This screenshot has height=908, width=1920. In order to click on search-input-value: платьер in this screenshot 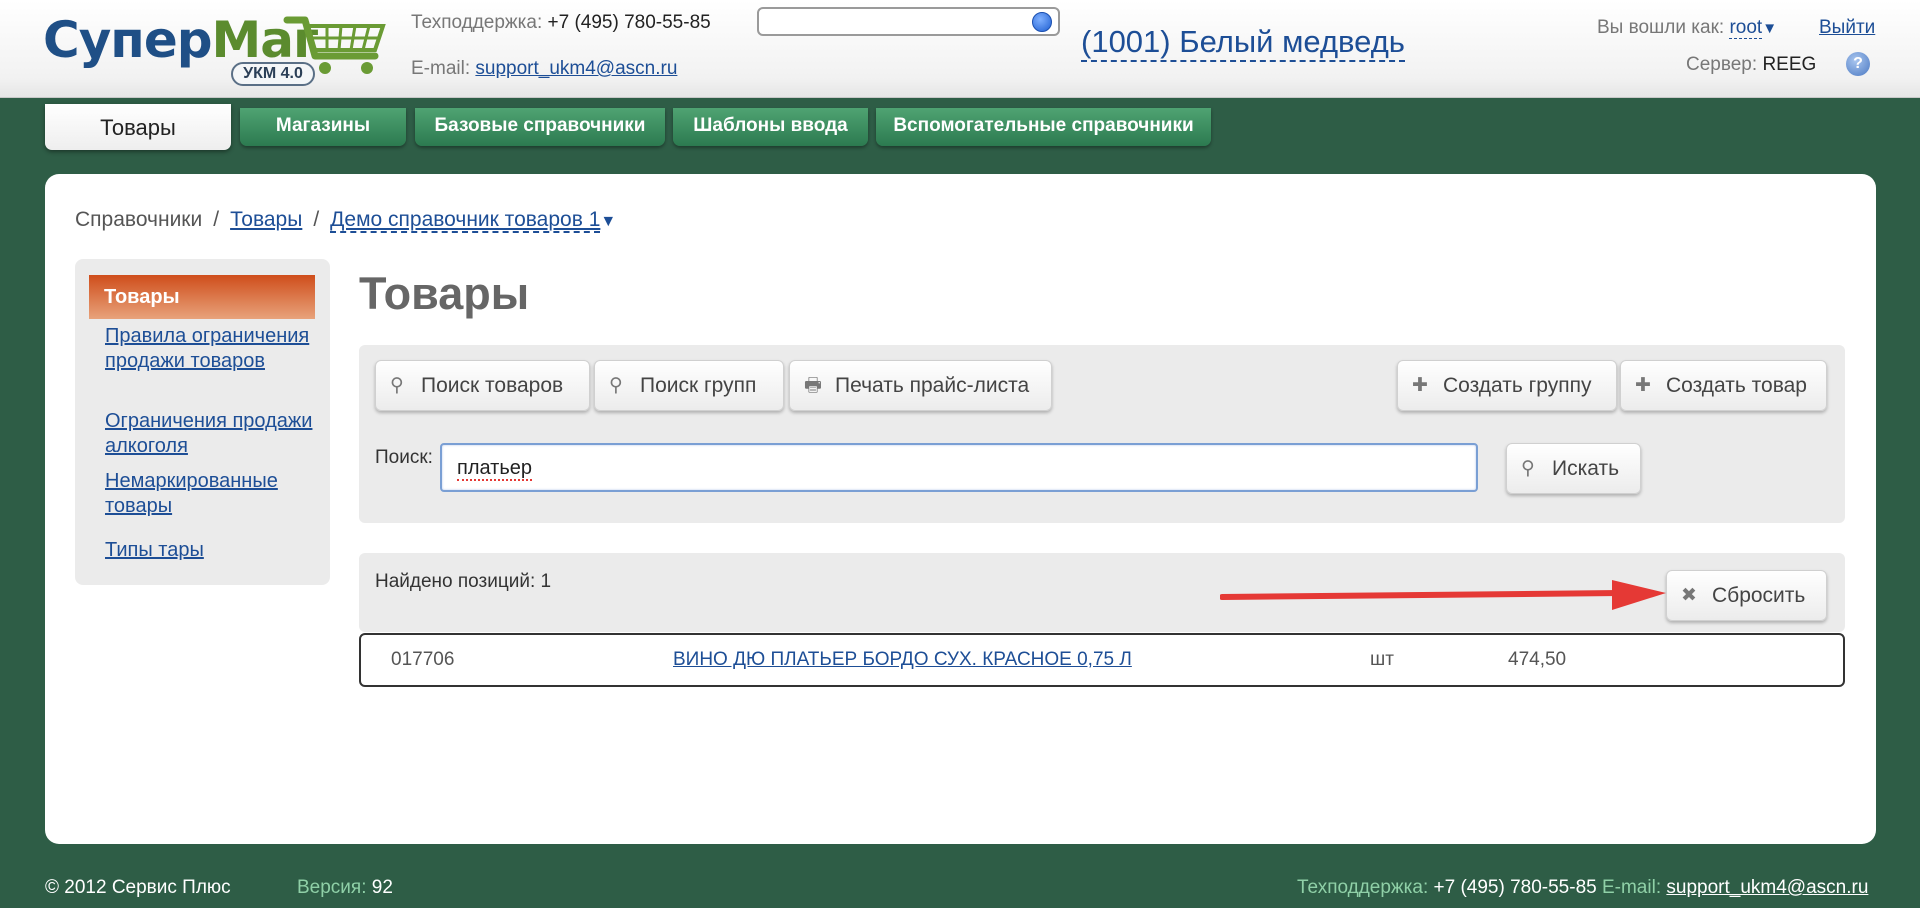, I will do `click(495, 469)`.